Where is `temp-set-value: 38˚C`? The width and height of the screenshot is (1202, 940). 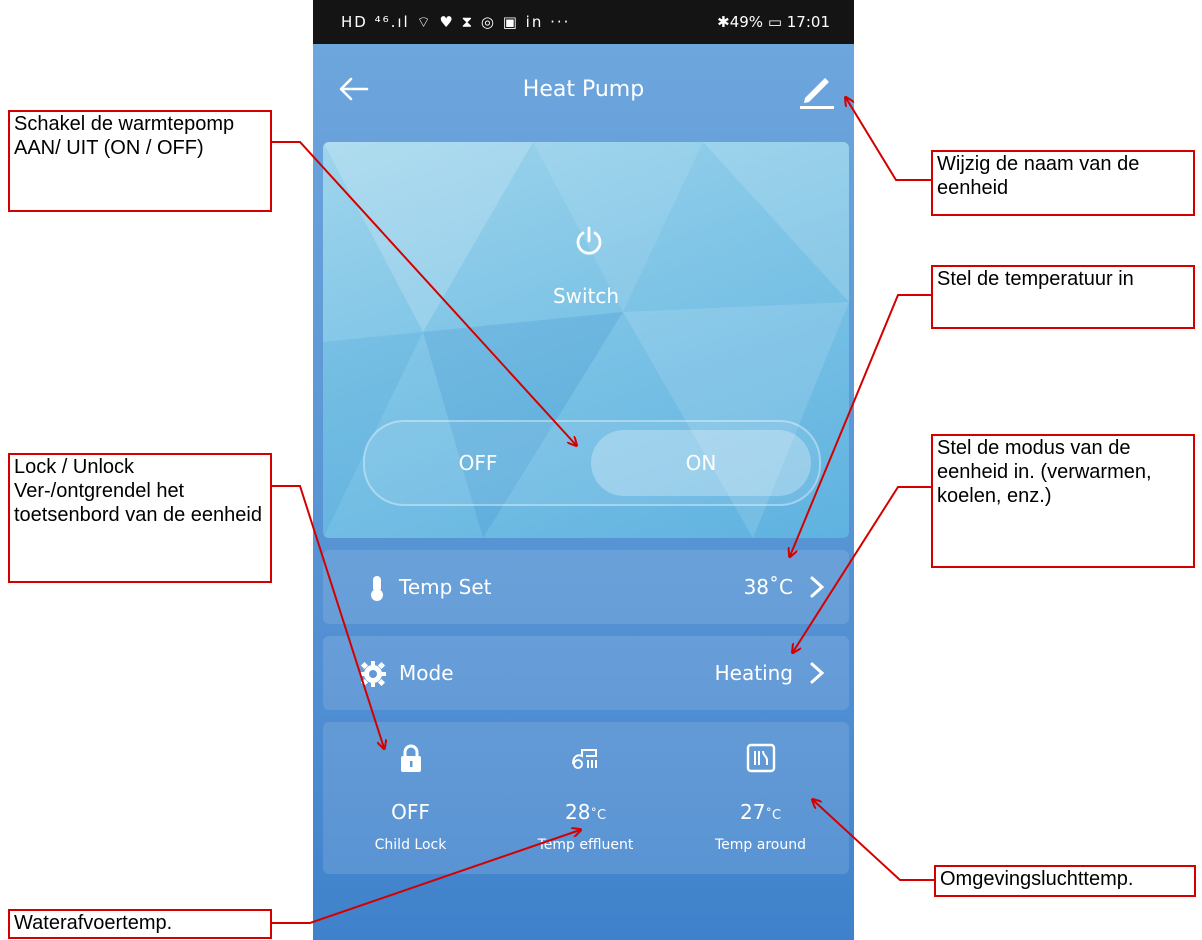 temp-set-value: 38˚C is located at coordinates (768, 587).